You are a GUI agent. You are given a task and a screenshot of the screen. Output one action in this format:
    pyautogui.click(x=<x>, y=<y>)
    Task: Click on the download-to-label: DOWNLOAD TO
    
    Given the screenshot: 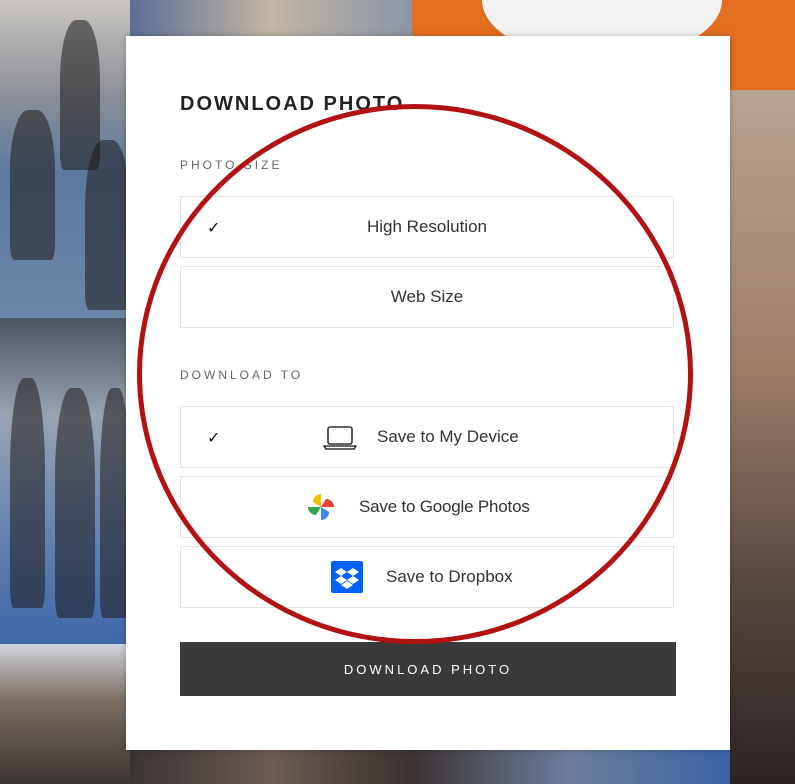 What is the action you would take?
    pyautogui.click(x=242, y=375)
    